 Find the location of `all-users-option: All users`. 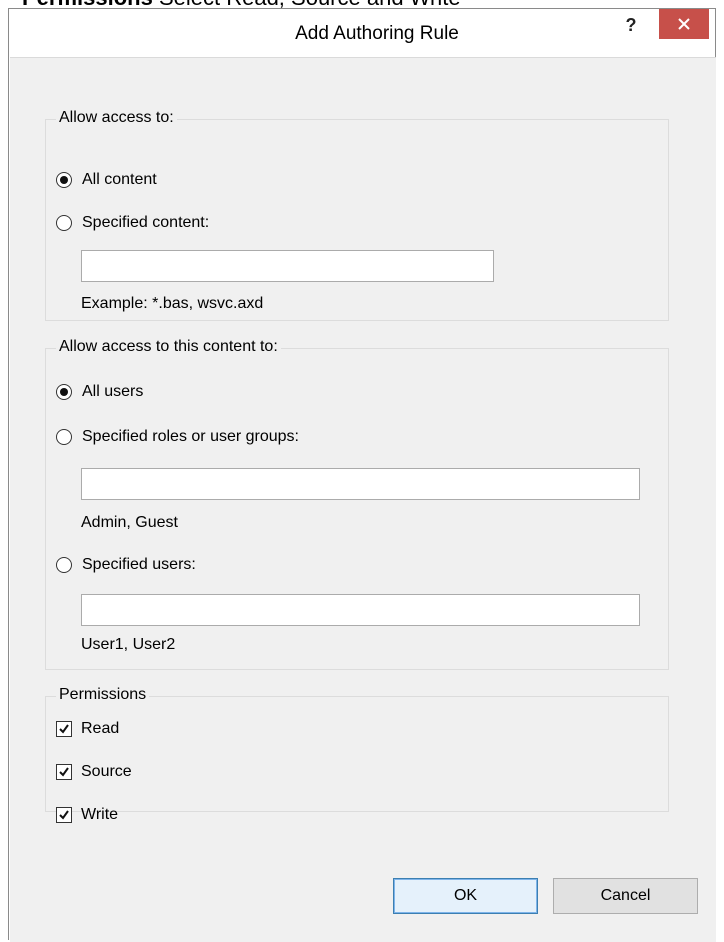

all-users-option: All users is located at coordinates (99, 392).